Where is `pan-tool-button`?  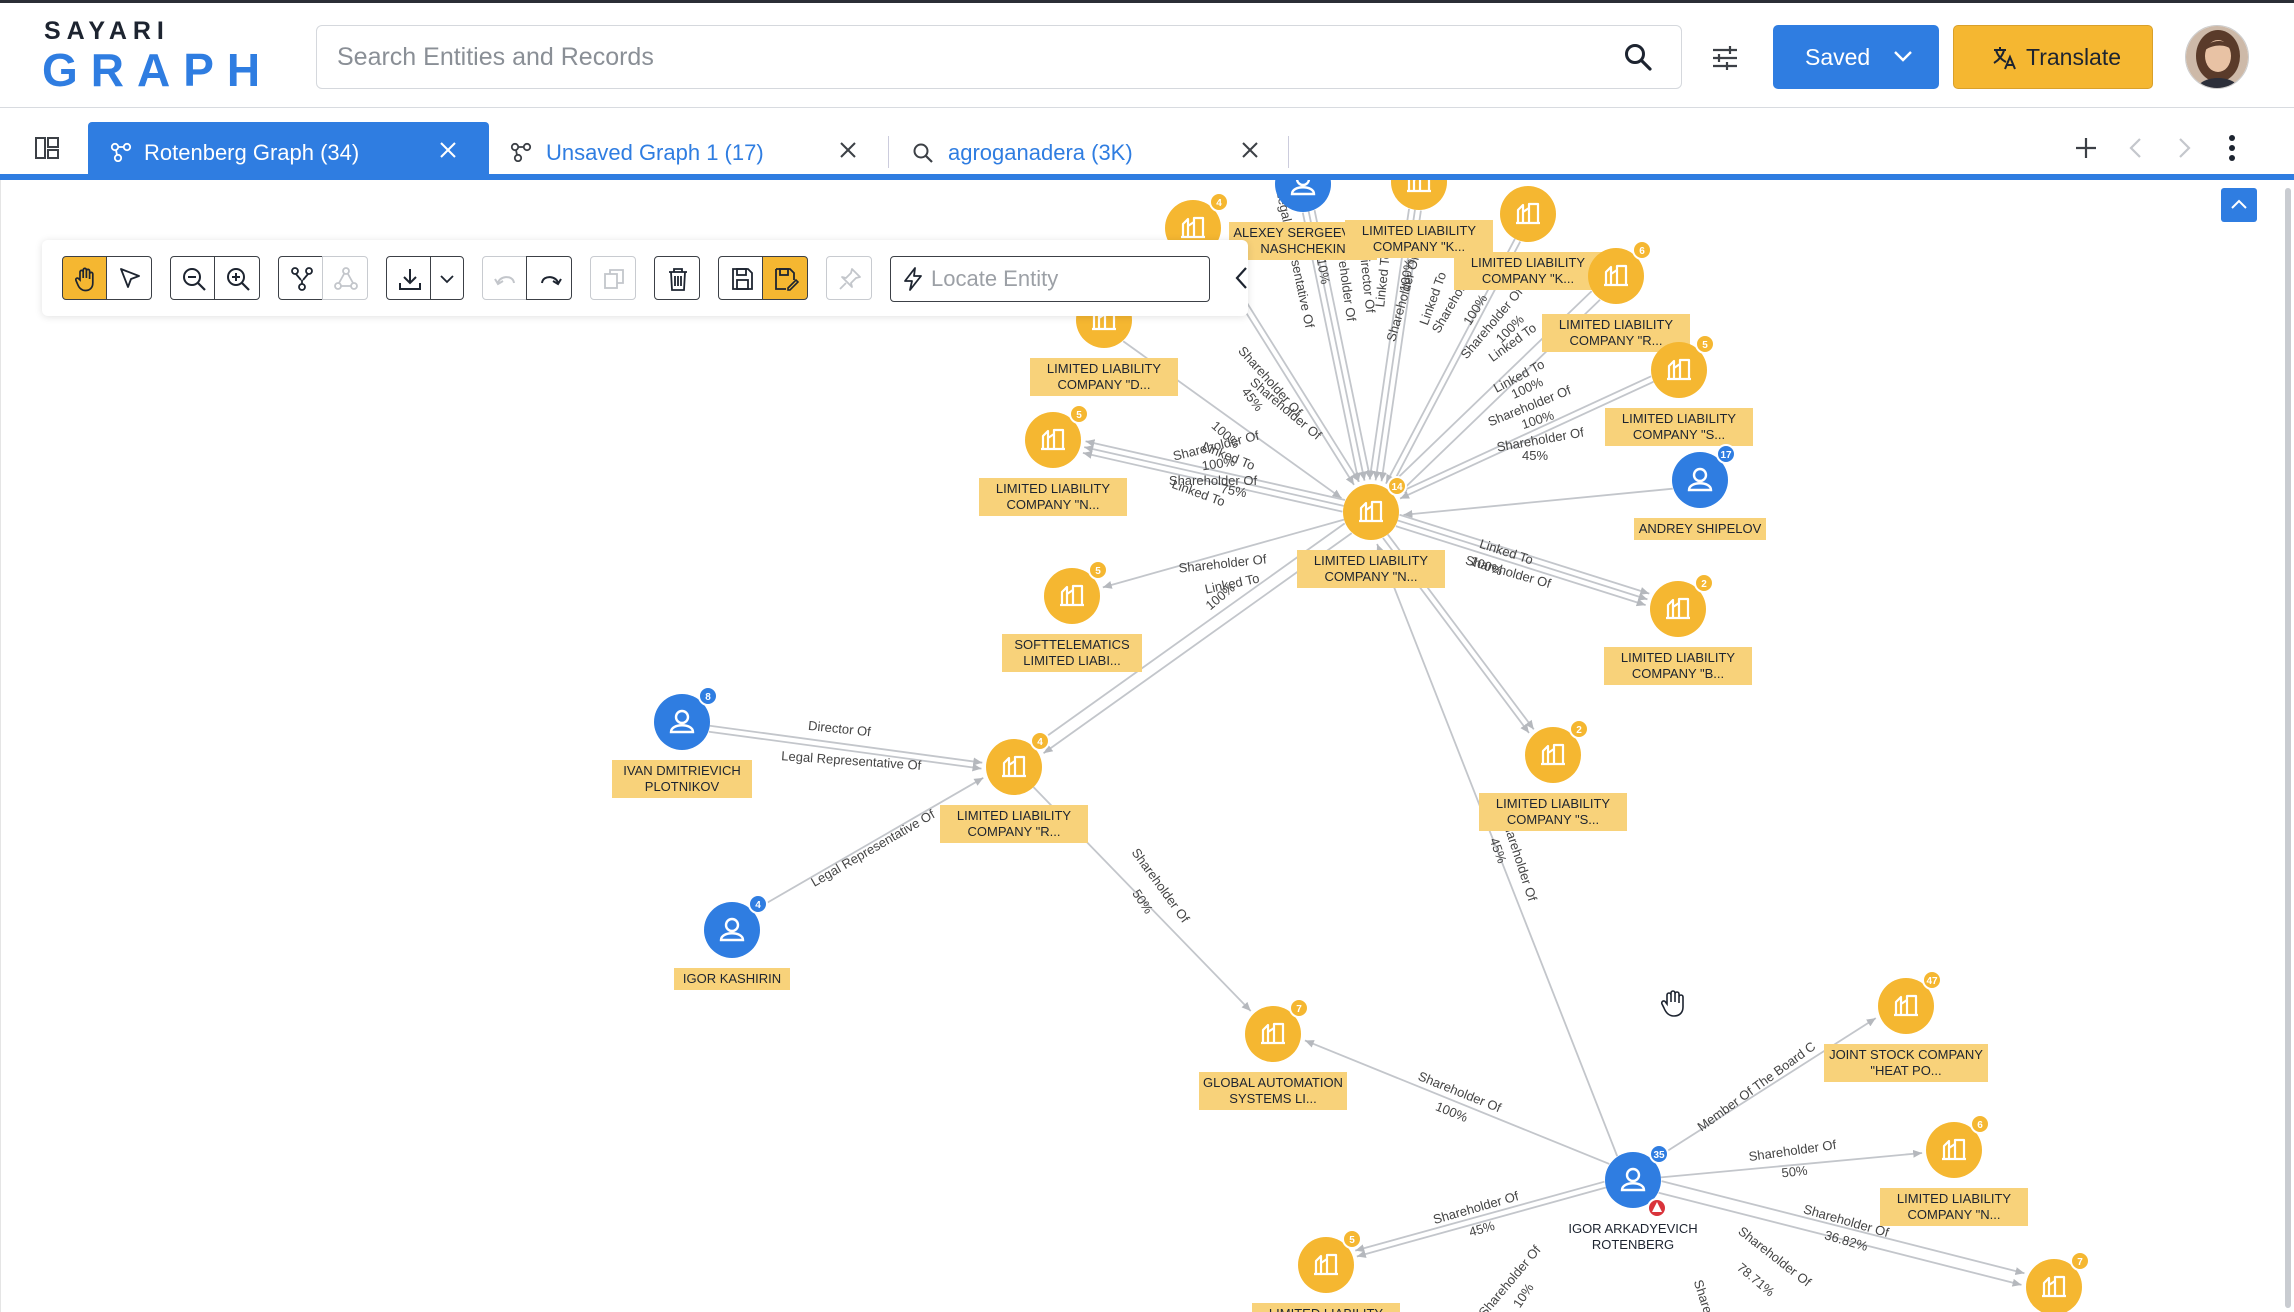 pan-tool-button is located at coordinates (85, 278).